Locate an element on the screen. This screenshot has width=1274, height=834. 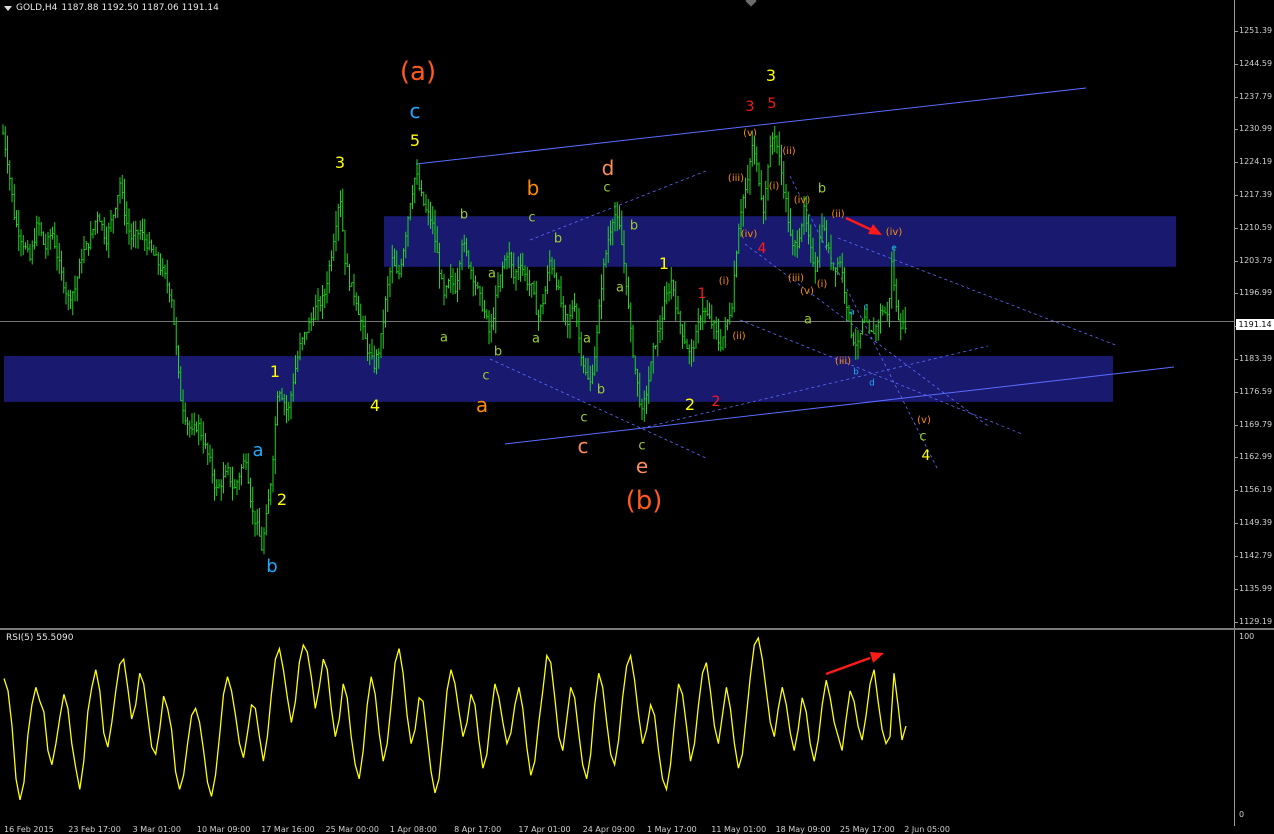
price-axis-tick: 1129.19 is located at coordinates (1256, 622).